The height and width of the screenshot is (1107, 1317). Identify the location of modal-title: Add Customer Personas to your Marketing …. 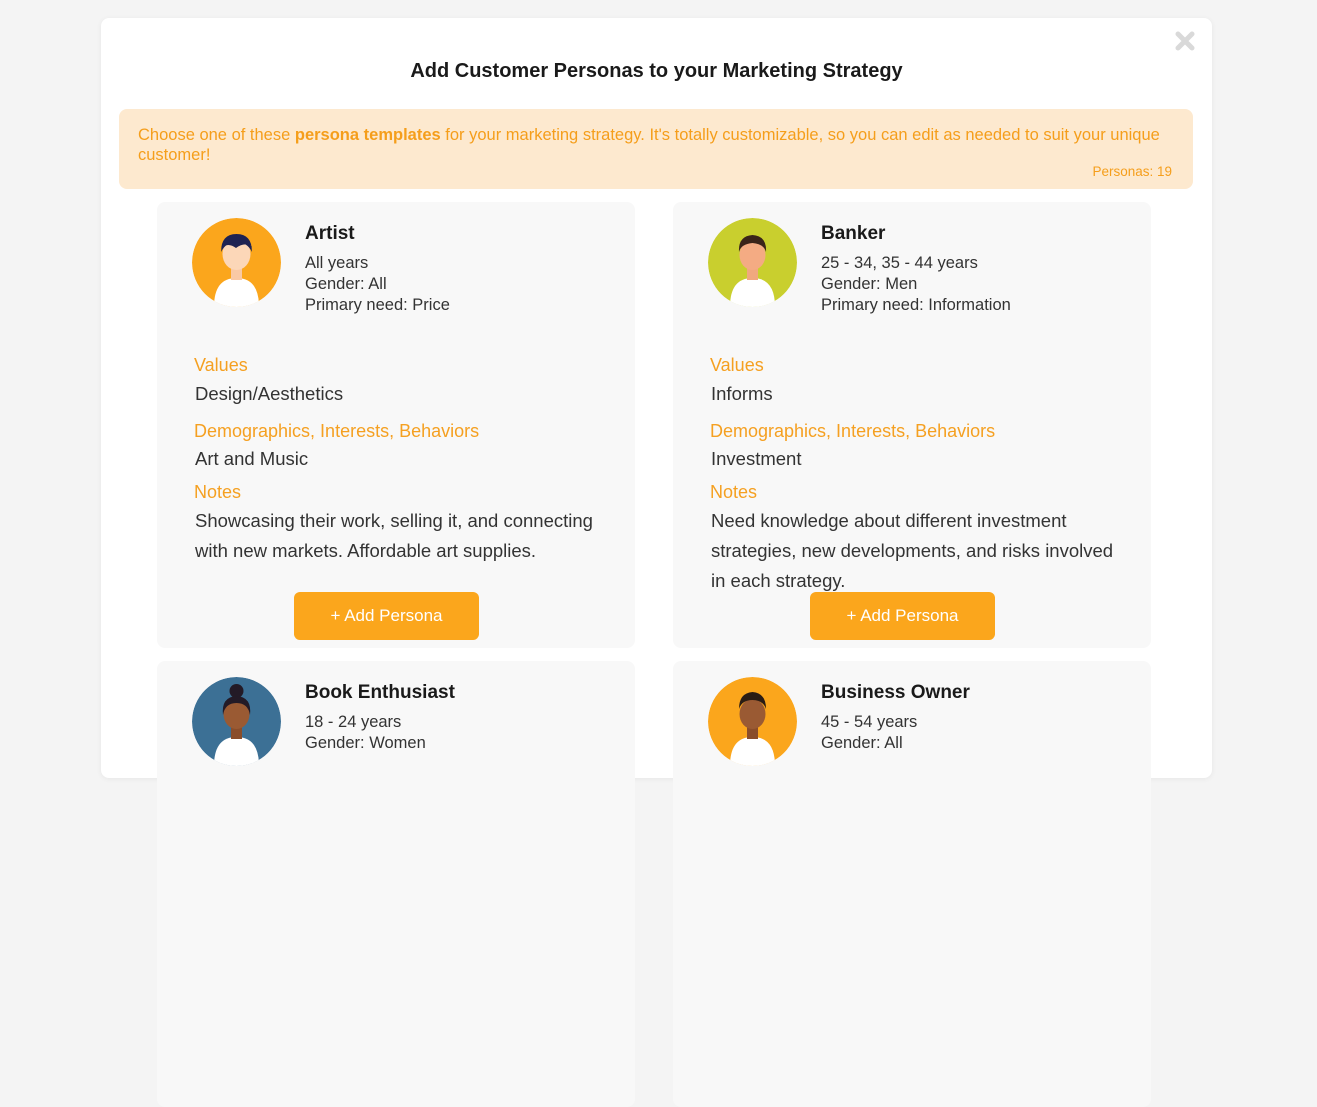
(656, 71).